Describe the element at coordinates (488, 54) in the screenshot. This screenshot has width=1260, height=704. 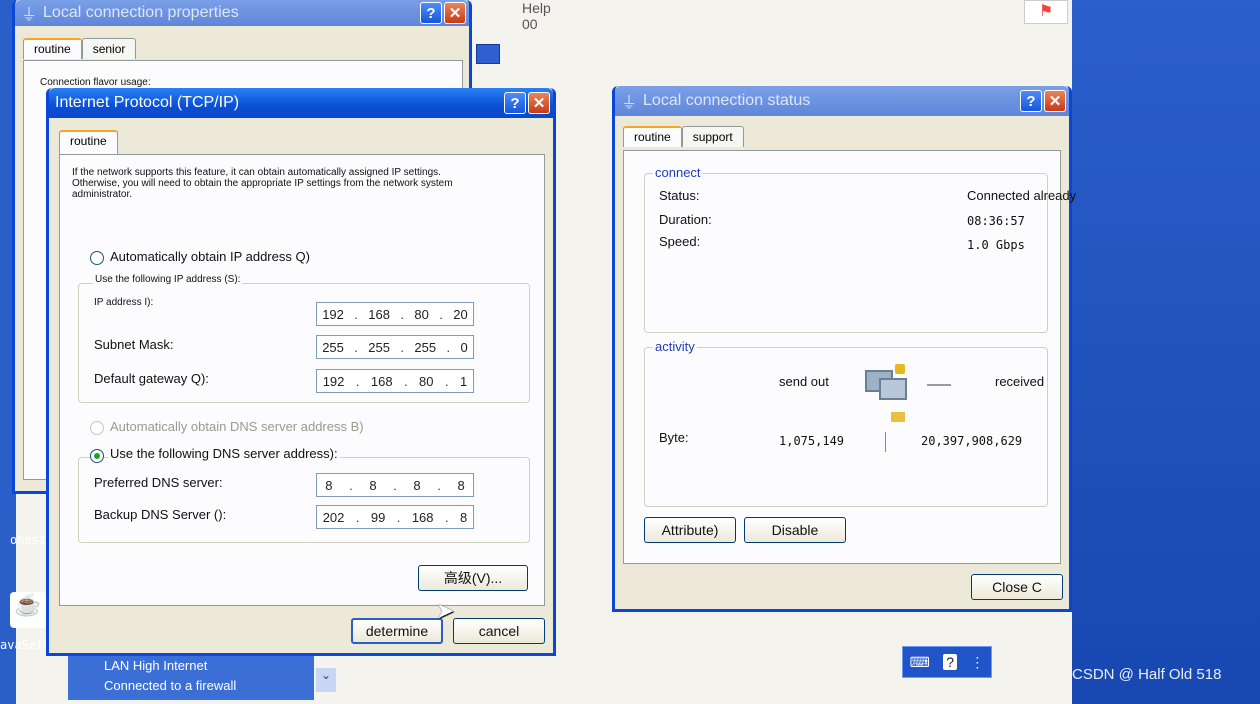
I see `toolbar-view-icon` at that location.